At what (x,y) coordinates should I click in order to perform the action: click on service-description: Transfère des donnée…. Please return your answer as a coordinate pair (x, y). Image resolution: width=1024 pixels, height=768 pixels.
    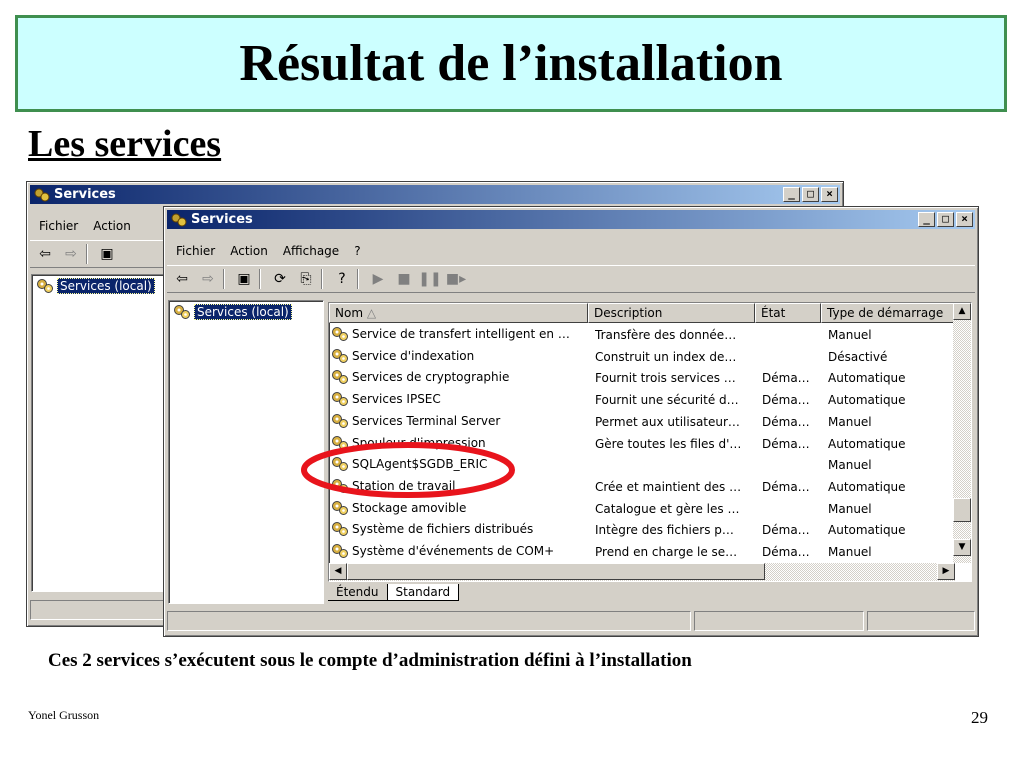
    Looking at the image, I should click on (666, 335).